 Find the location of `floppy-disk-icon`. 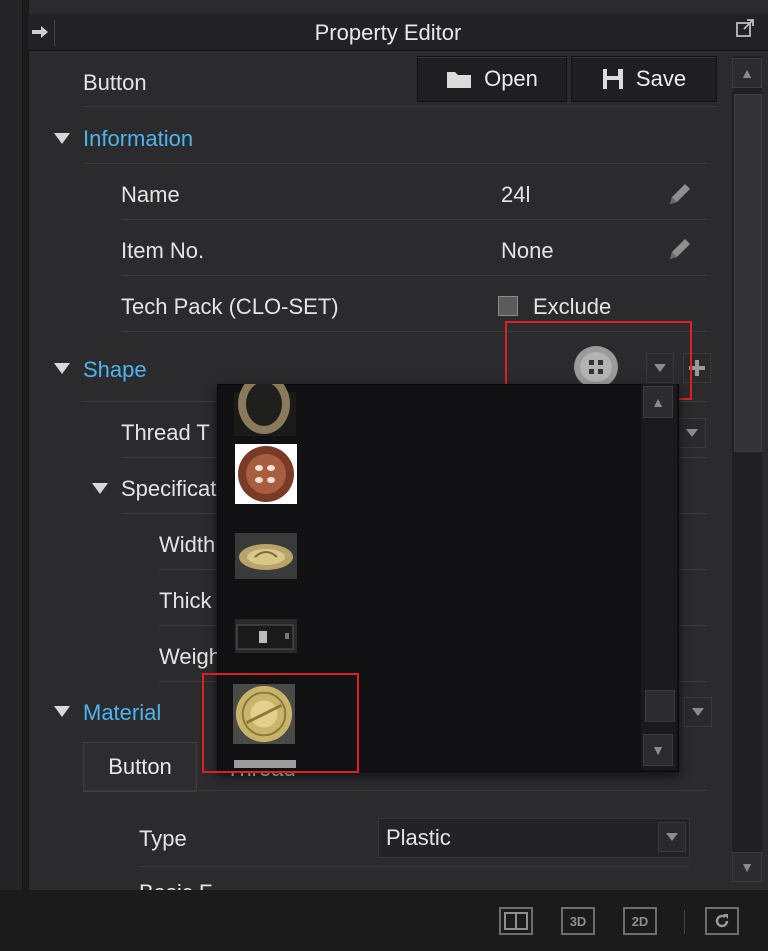

floppy-disk-icon is located at coordinates (612, 79).